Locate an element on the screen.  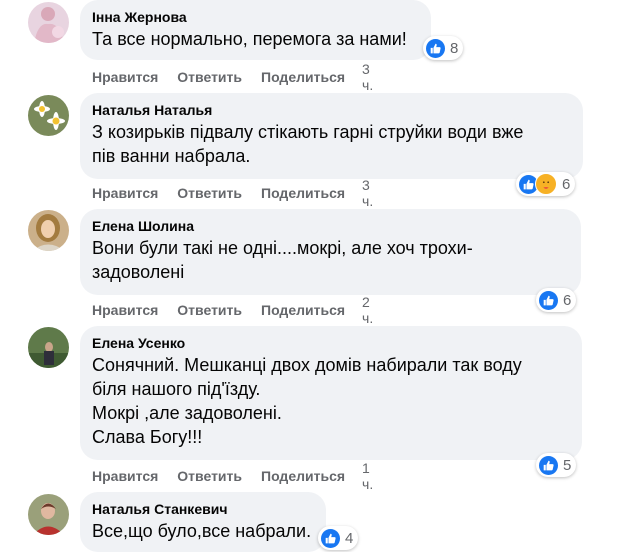
comment-line: біля нашого під'їзду. is located at coordinates (176, 389).